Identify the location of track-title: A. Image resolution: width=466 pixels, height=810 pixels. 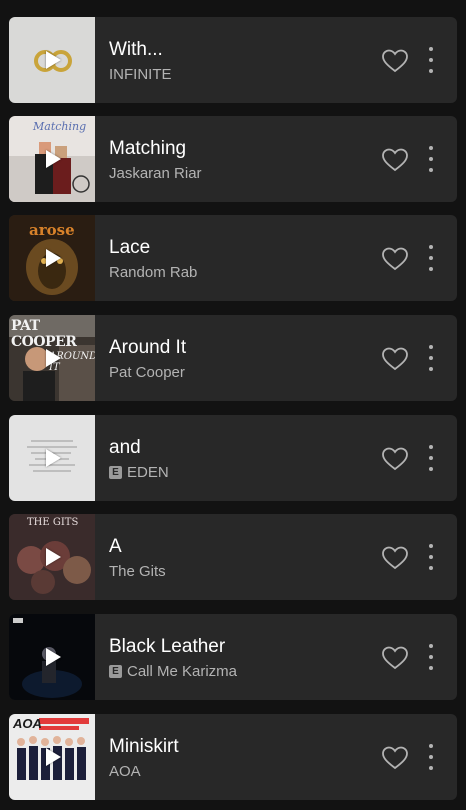
(115, 546).